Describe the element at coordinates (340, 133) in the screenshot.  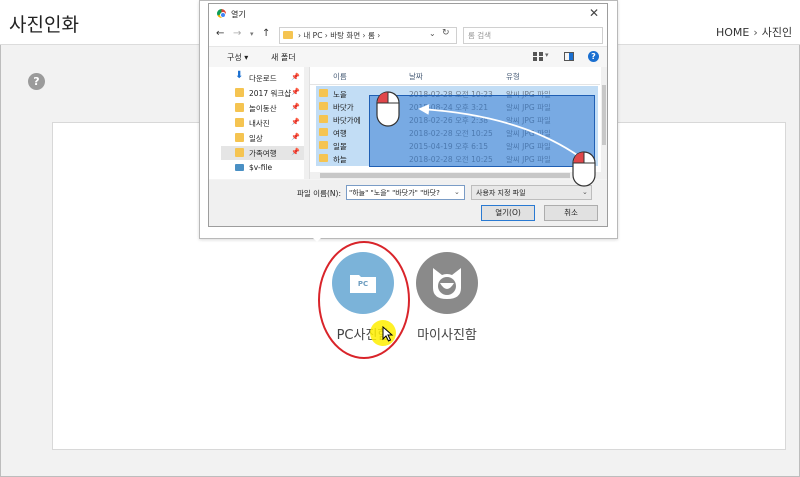
I see `file-name: 여행` at that location.